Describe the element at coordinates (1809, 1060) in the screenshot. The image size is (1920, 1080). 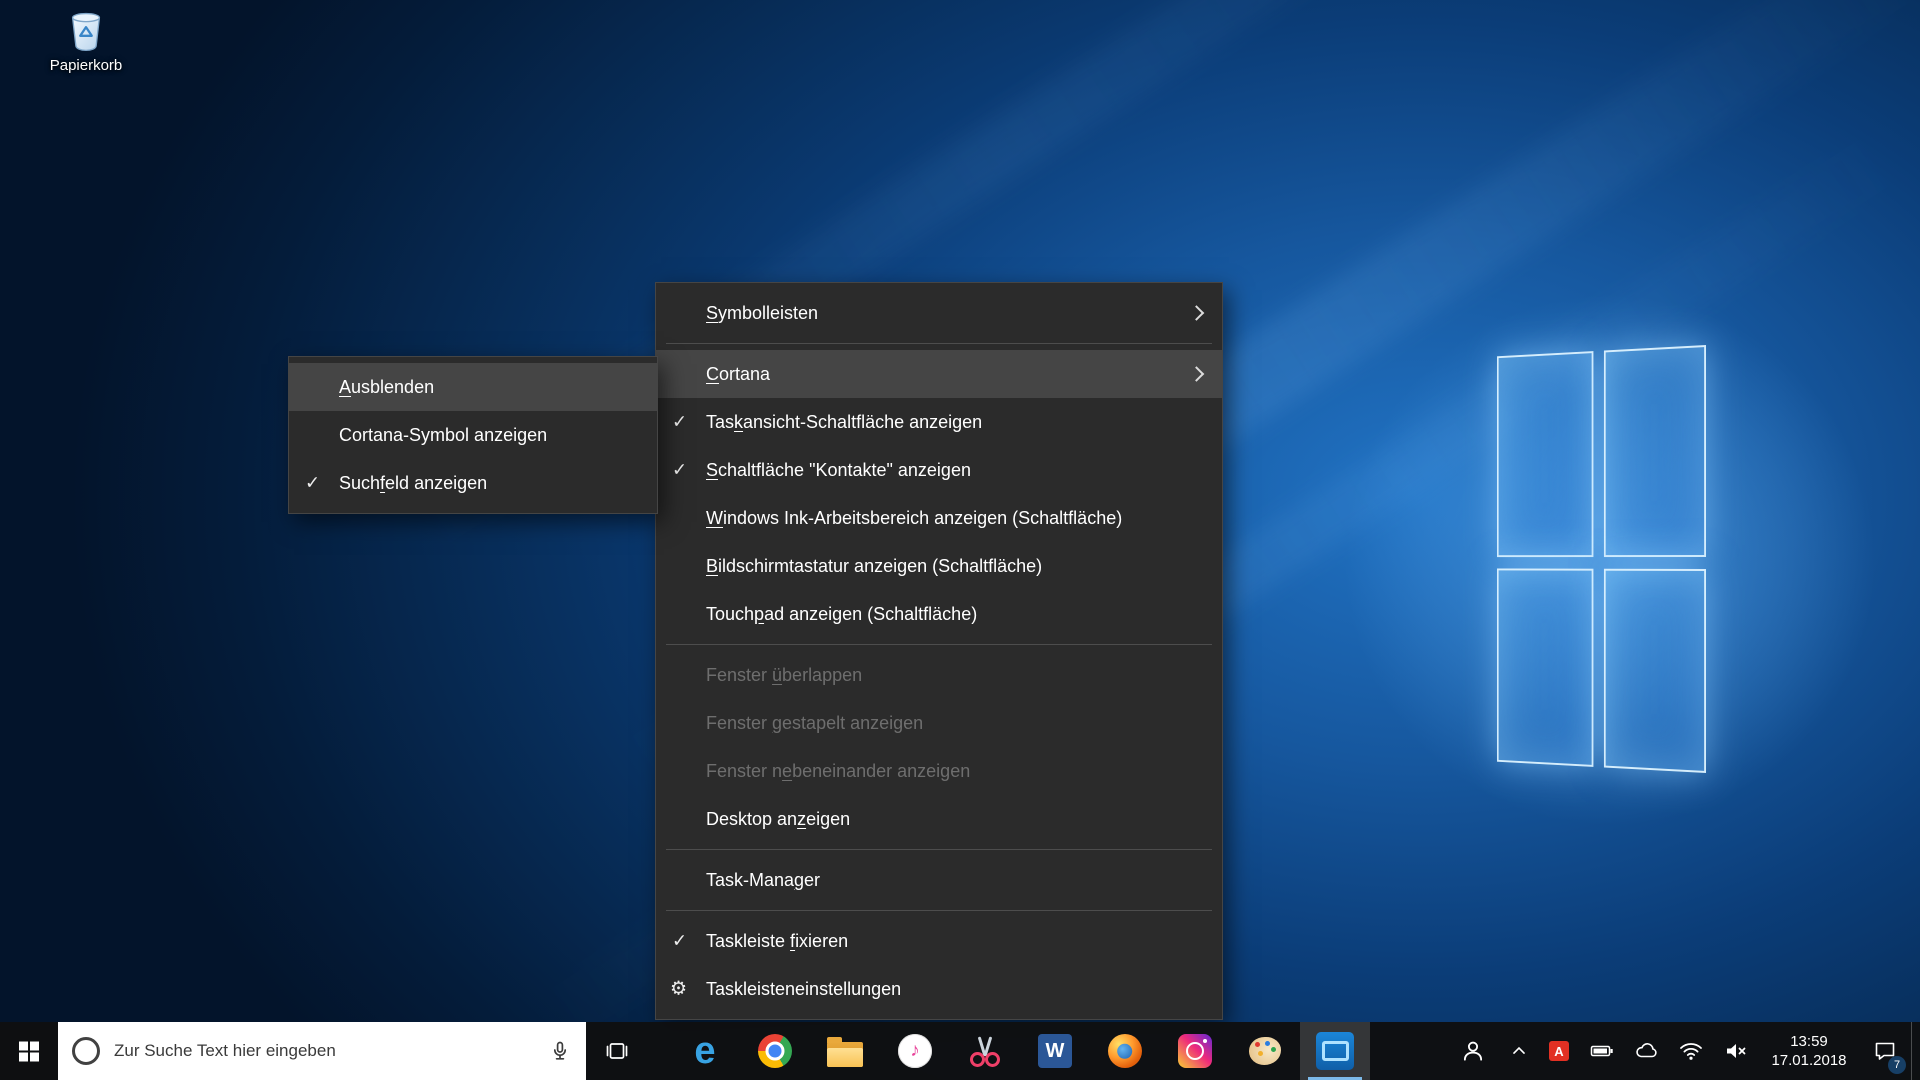
I see `clock-date: 17.01.2018` at that location.